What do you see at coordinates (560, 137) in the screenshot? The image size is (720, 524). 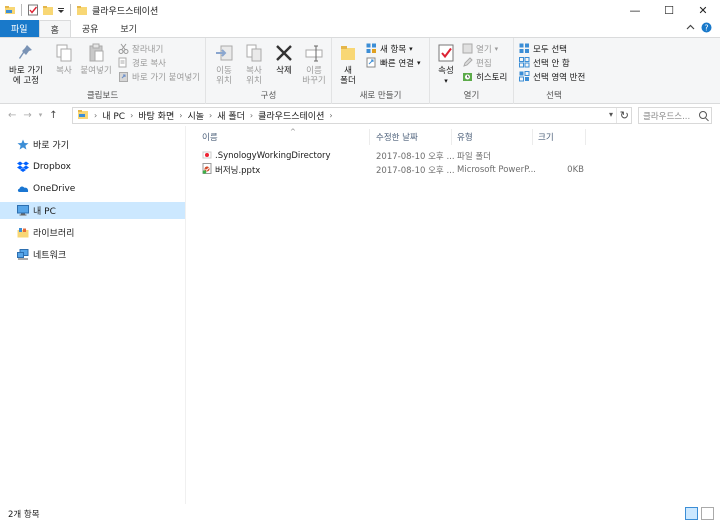 I see `column-header-size: 크기` at bounding box center [560, 137].